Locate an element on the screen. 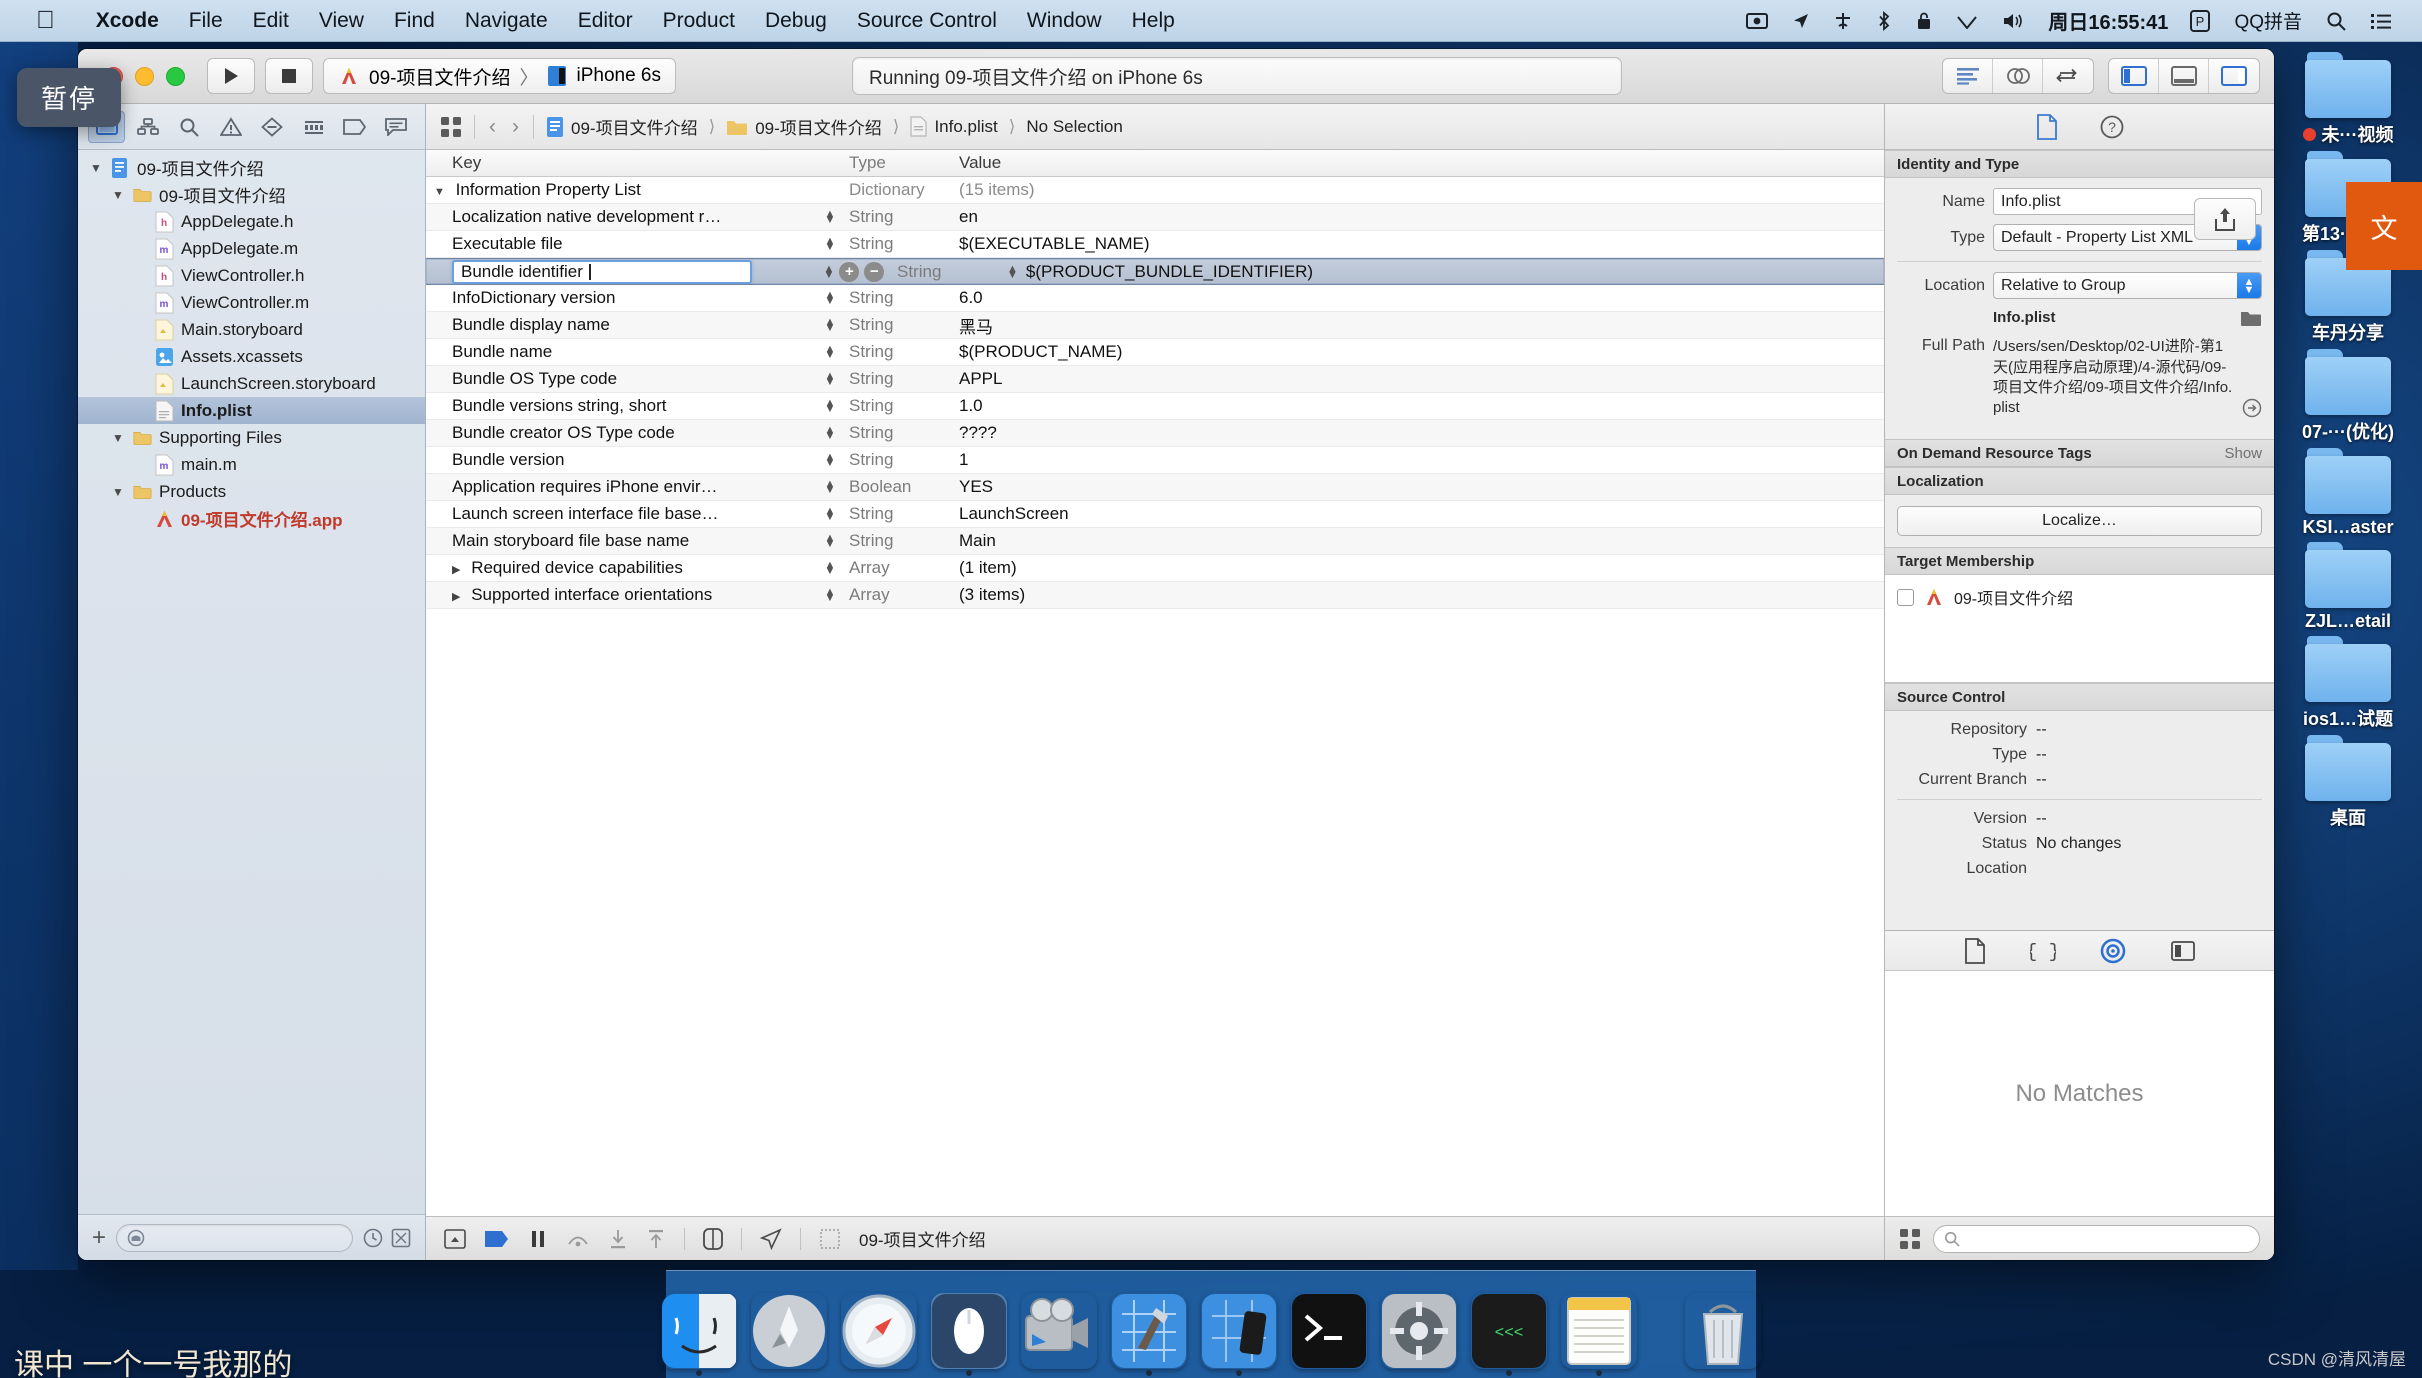  menu-item-navigate: Navigate is located at coordinates (506, 21).